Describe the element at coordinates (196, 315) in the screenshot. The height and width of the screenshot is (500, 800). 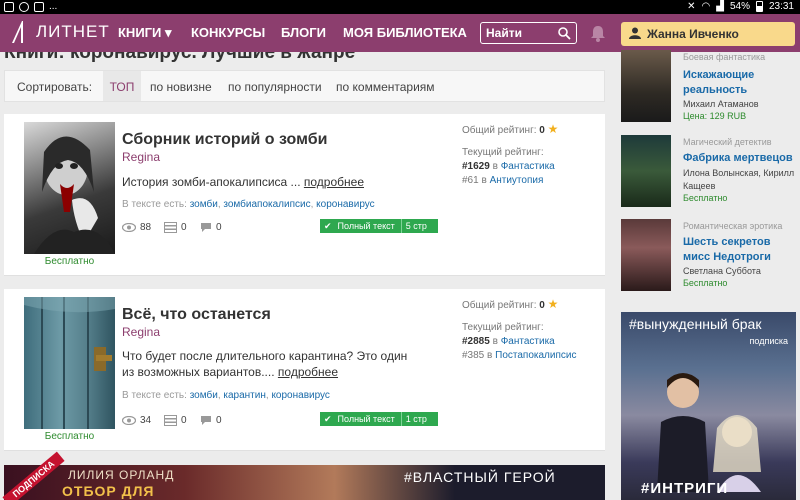
I see `book-title: Всё, что останется` at that location.